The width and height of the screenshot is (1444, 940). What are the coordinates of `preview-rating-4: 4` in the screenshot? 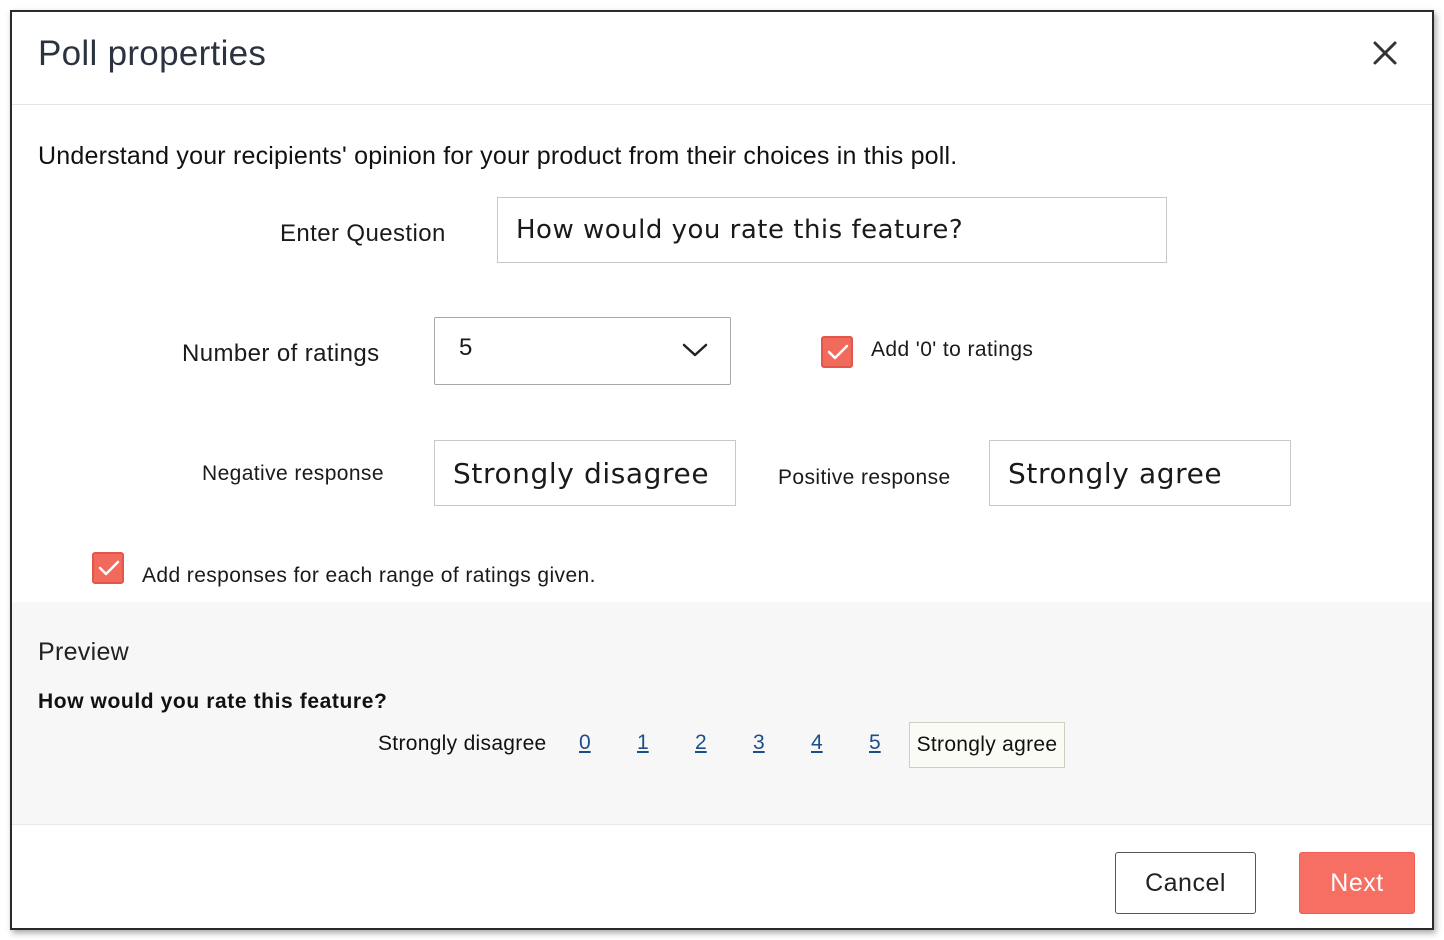 It's located at (817, 743).